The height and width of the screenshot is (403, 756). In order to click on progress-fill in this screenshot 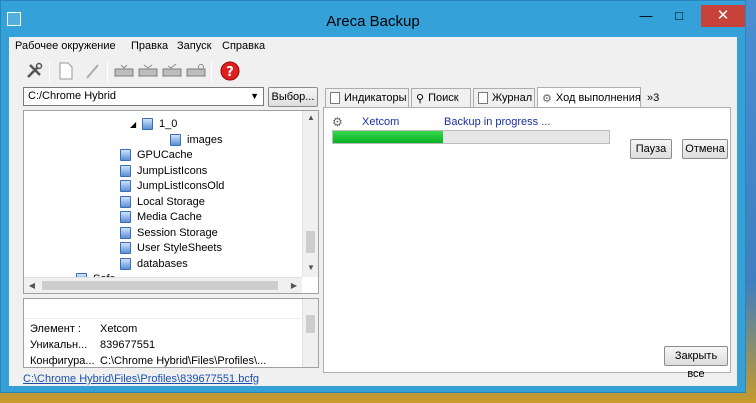, I will do `click(388, 137)`.